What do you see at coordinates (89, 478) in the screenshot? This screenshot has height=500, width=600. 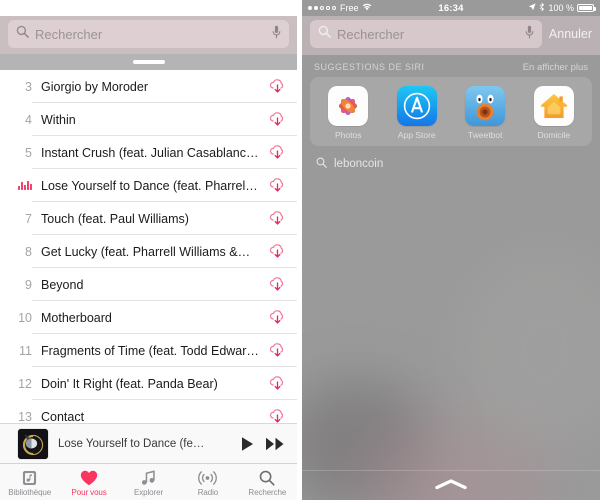 I see `heart-icon` at bounding box center [89, 478].